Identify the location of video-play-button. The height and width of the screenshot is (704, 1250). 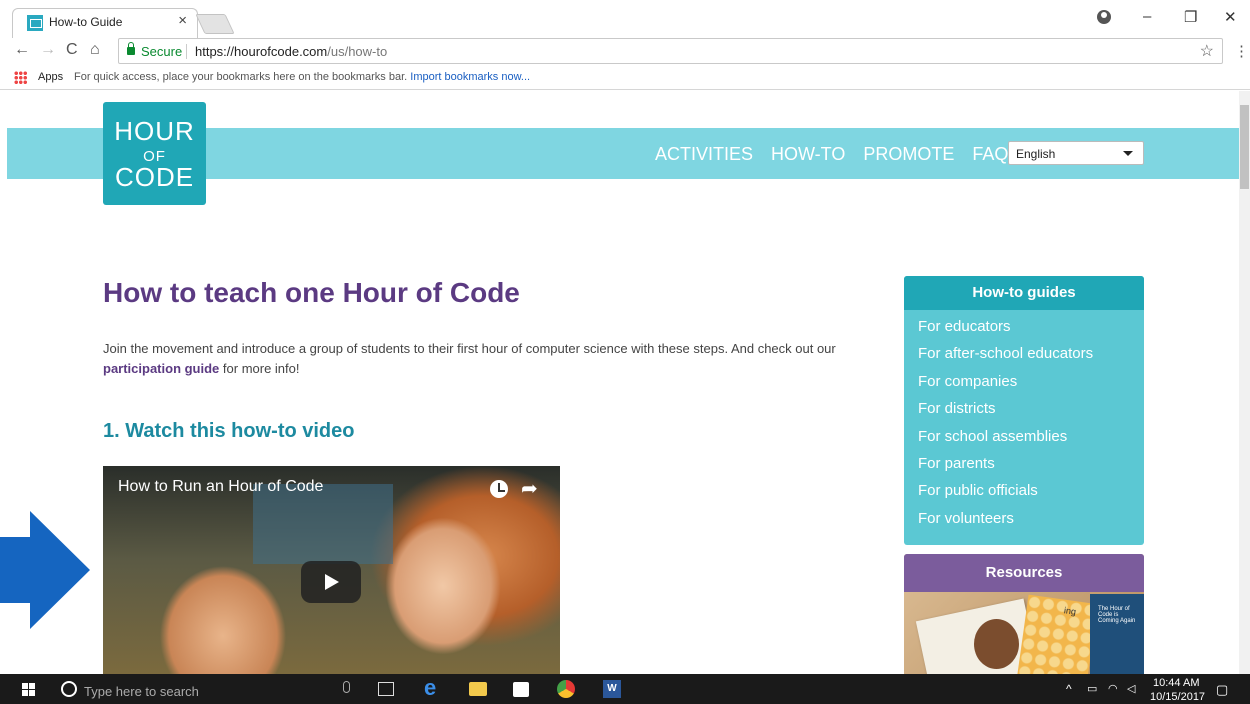
(331, 582).